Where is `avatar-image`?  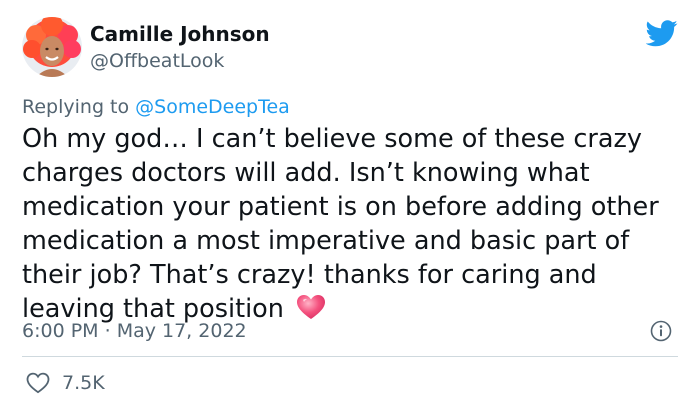 avatar-image is located at coordinates (52, 47).